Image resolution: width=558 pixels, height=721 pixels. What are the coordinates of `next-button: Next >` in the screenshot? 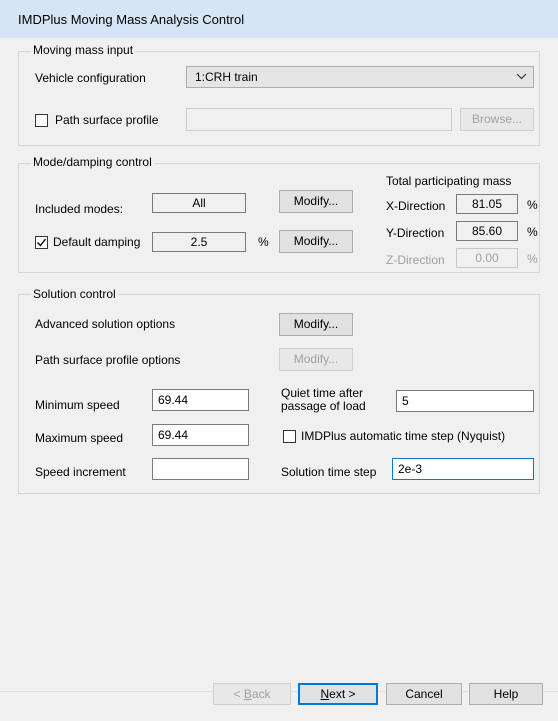 It's located at (338, 694).